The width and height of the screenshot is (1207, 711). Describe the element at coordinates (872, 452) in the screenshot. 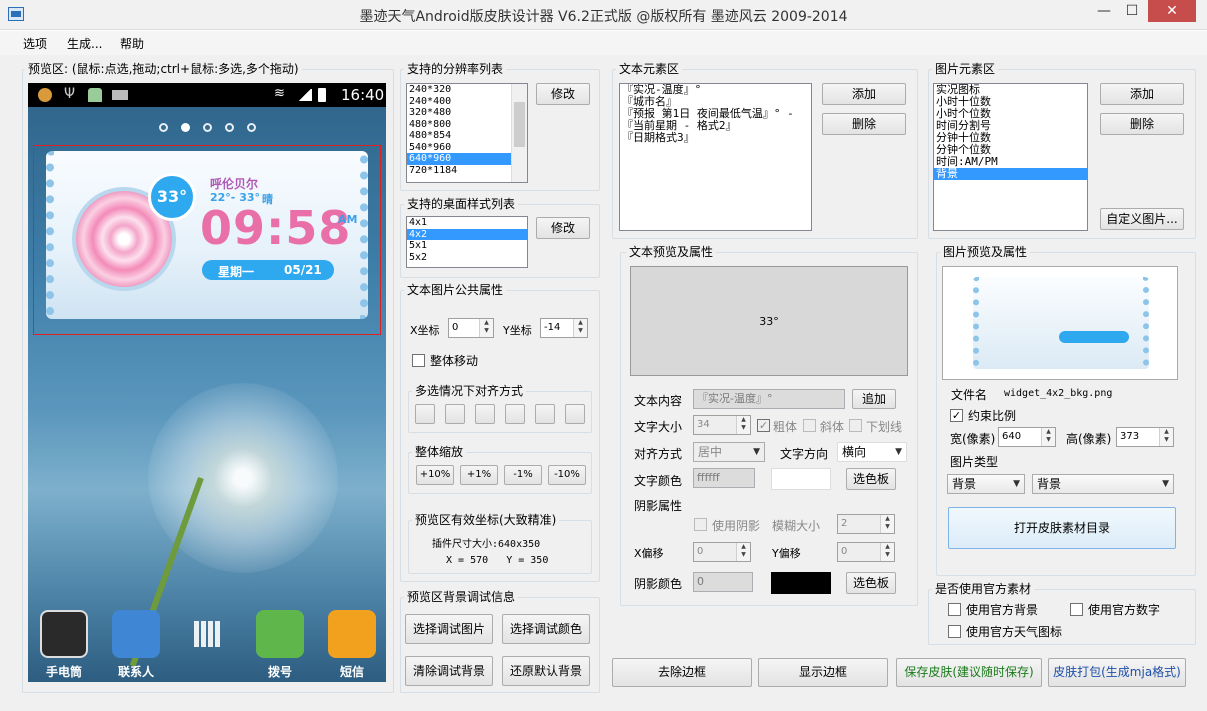

I see `direction-select: 横向 ▼` at that location.